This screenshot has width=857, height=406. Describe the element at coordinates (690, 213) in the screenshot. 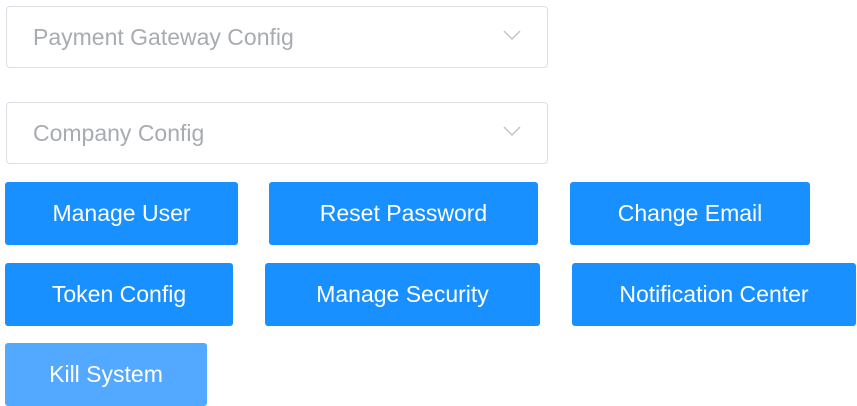

I see `change-email-button: Change Email` at that location.